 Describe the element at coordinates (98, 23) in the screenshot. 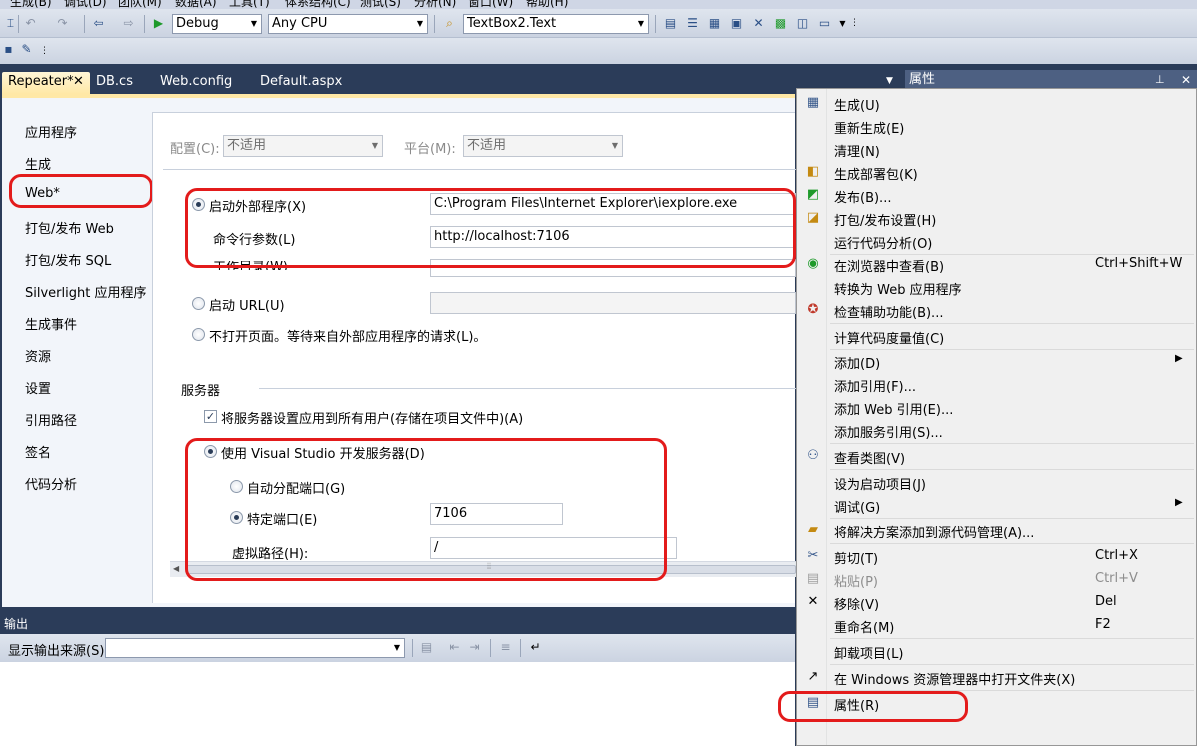

I see `navigate-backward-icon: ⇦` at that location.